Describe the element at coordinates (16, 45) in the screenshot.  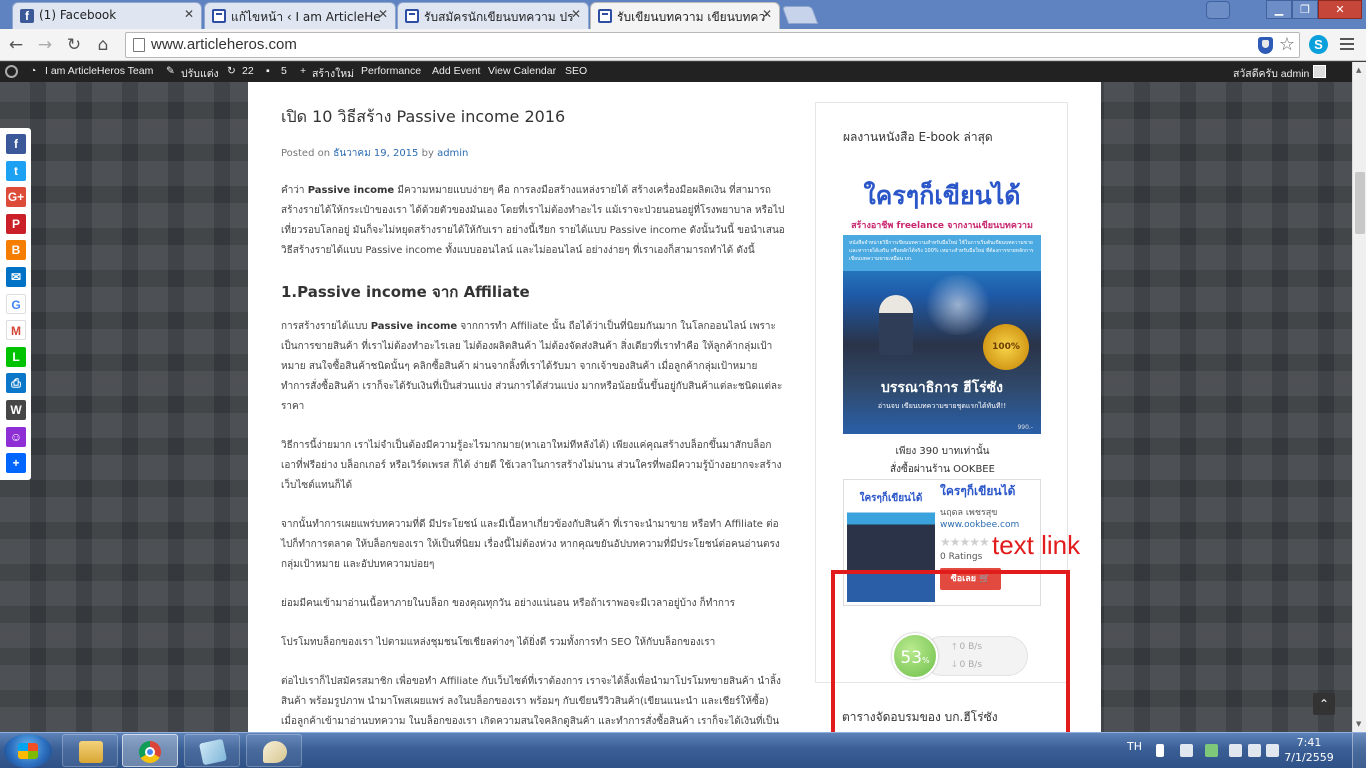
I see `back-arrow-icon: ←` at that location.